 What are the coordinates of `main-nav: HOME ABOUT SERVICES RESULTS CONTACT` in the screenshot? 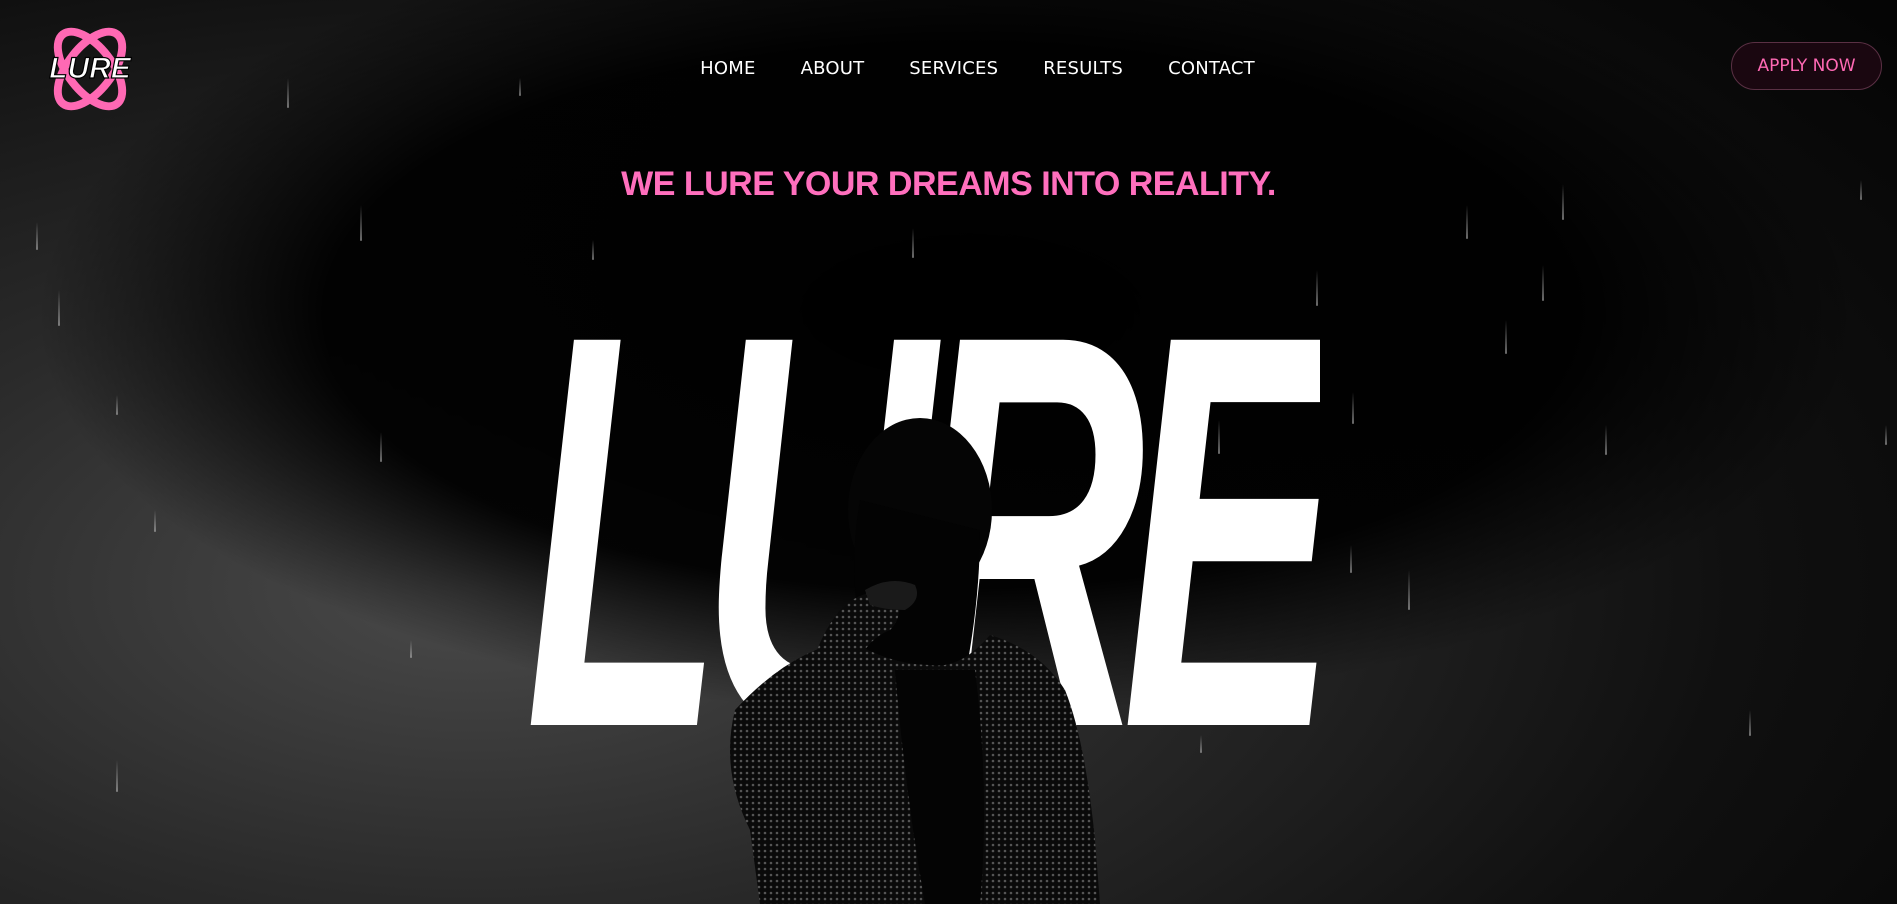 It's located at (948, 68).